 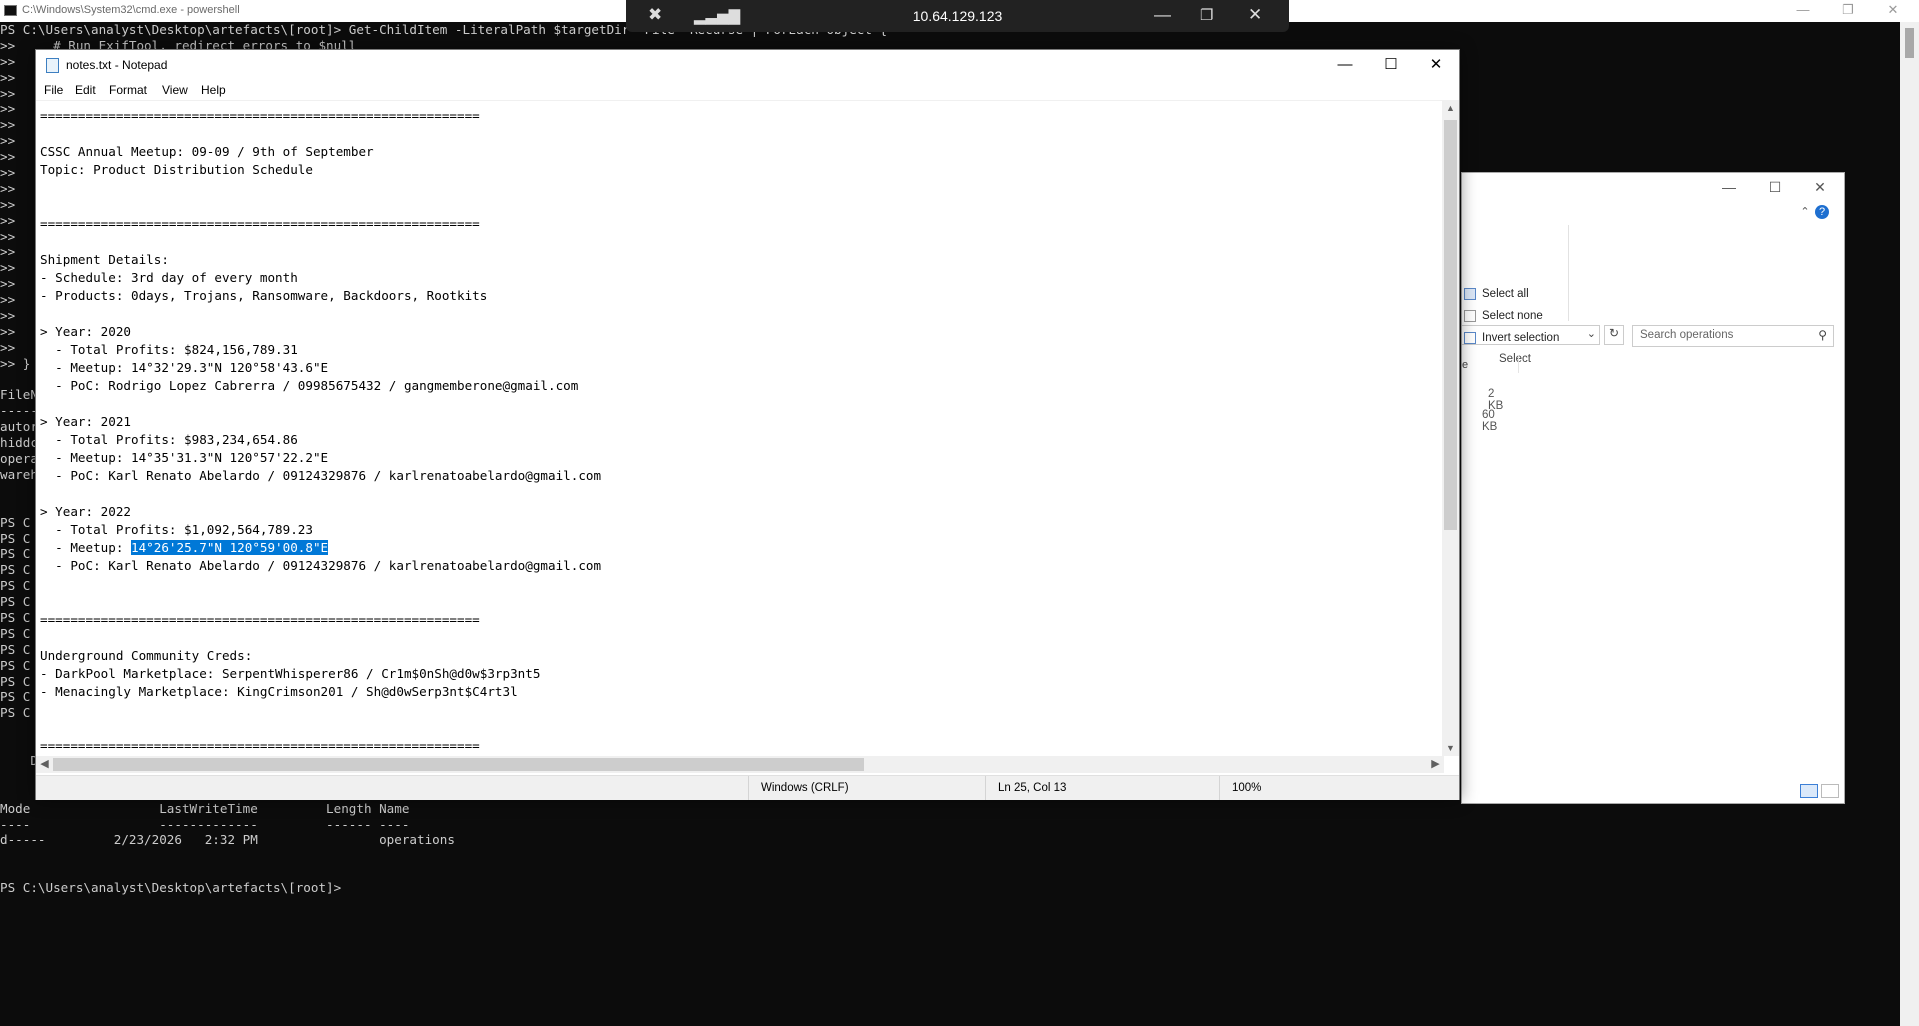 I want to click on vertical-scrollbar: ▲ ▼, so click(x=1450, y=428).